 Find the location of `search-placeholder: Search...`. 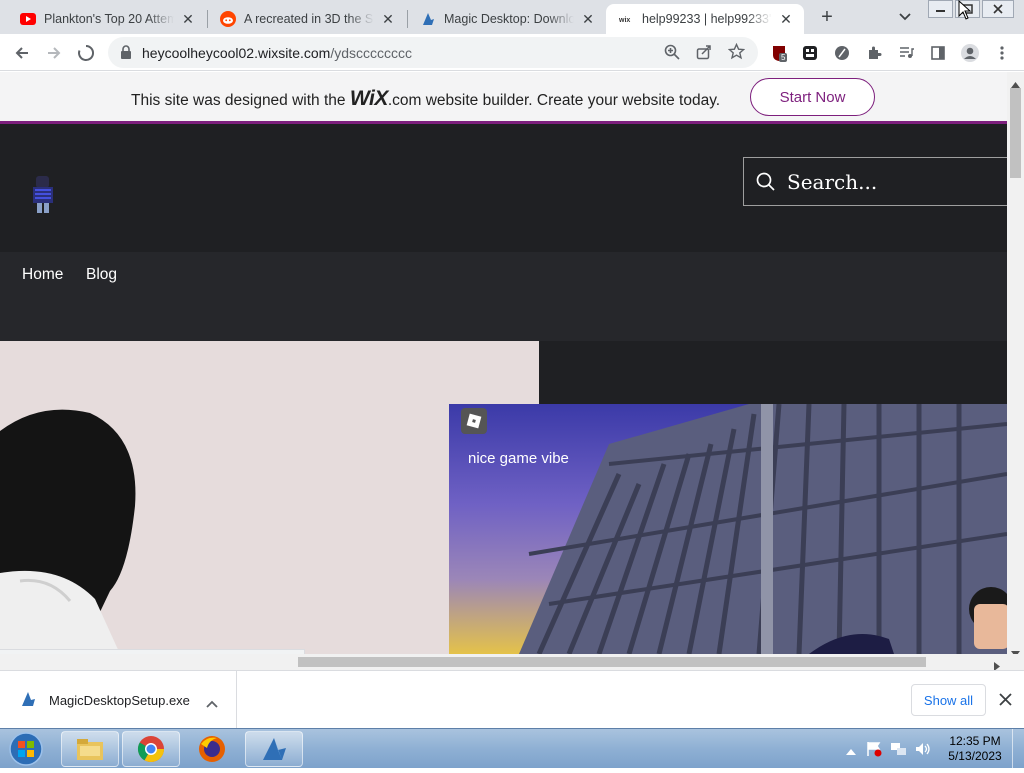

search-placeholder: Search... is located at coordinates (832, 182).